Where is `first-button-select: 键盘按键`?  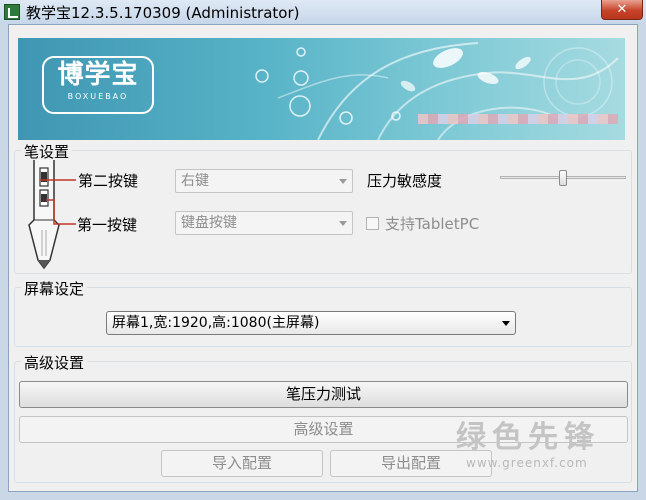
first-button-select: 键盘按键 is located at coordinates (264, 223).